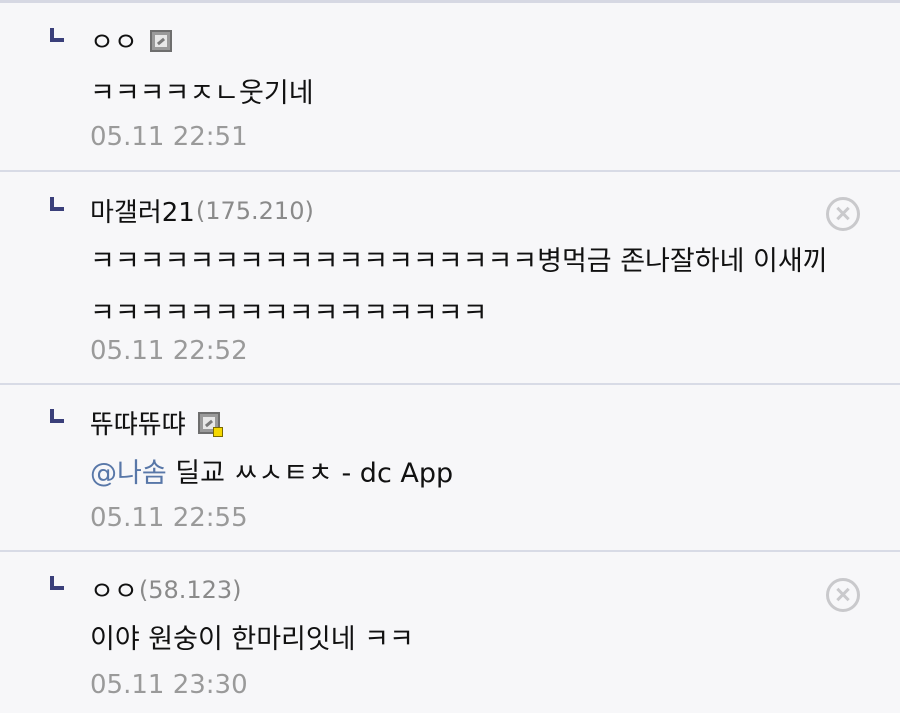 The width and height of the screenshot is (900, 713). Describe the element at coordinates (272, 473) in the screenshot. I see `comment-text: @나솜 딜교 ㅆㅅㅌㅊ - dc App` at that location.